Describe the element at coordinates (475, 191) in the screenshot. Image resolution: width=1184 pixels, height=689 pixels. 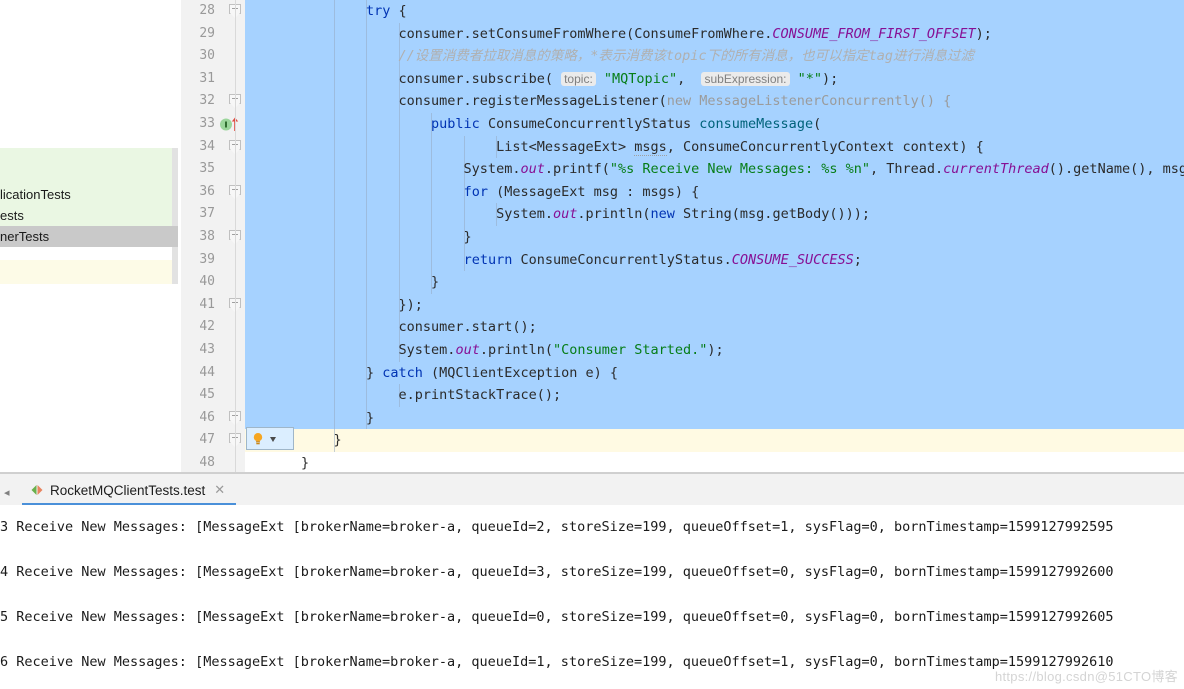
I see `code-token: for` at that location.